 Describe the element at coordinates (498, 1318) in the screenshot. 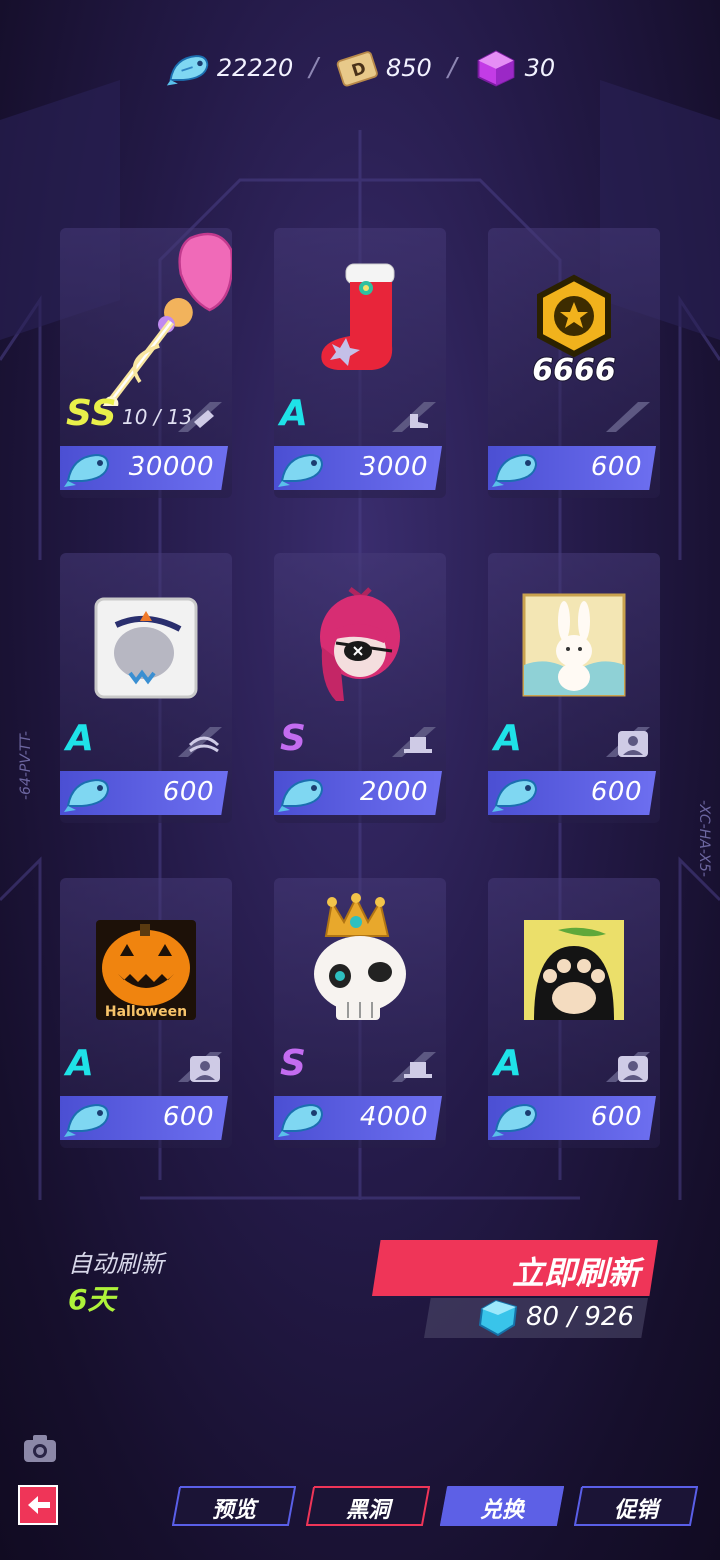

I see `diamond-icon` at that location.